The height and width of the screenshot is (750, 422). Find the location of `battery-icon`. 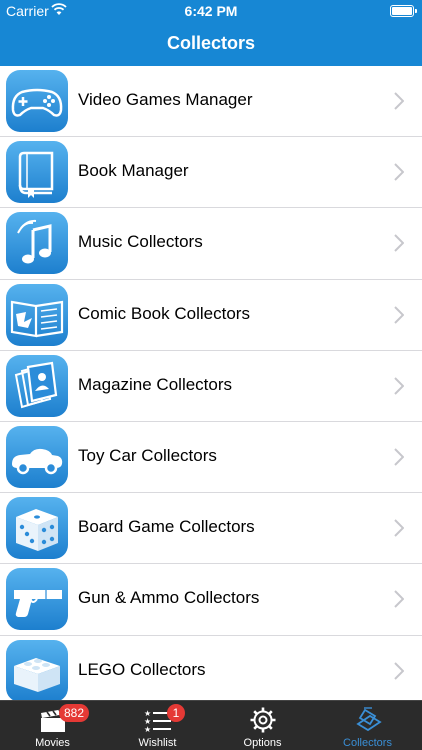

battery-icon is located at coordinates (403, 11).